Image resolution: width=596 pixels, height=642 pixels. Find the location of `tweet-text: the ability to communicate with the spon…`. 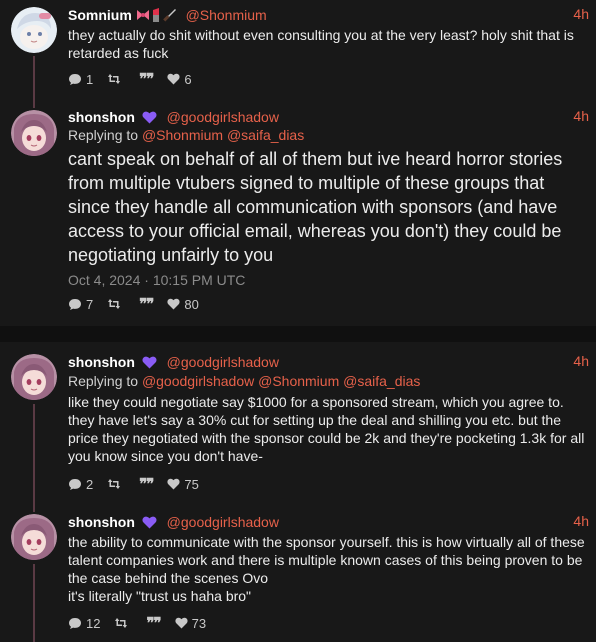

tweet-text: the ability to communicate with the spon… is located at coordinates (327, 569).